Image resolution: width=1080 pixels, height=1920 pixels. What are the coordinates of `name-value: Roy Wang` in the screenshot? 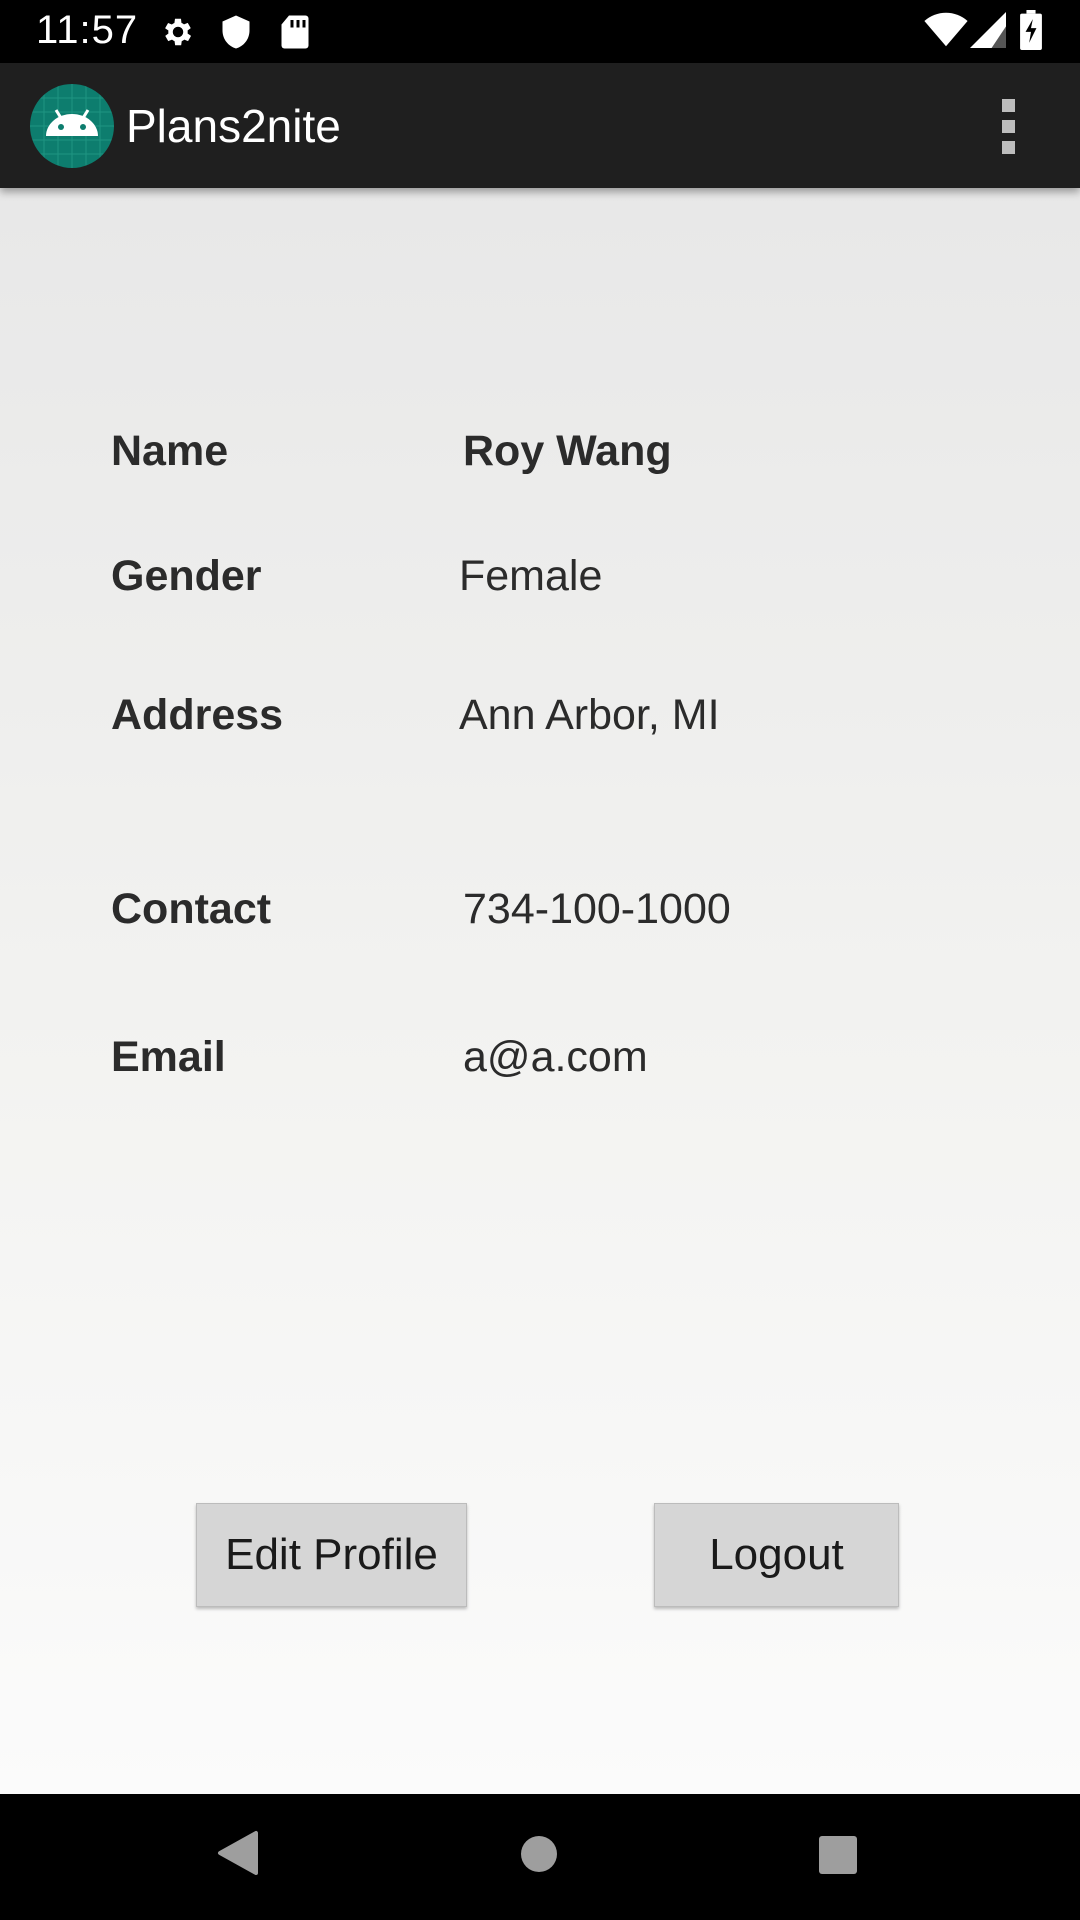 It's located at (567, 451).